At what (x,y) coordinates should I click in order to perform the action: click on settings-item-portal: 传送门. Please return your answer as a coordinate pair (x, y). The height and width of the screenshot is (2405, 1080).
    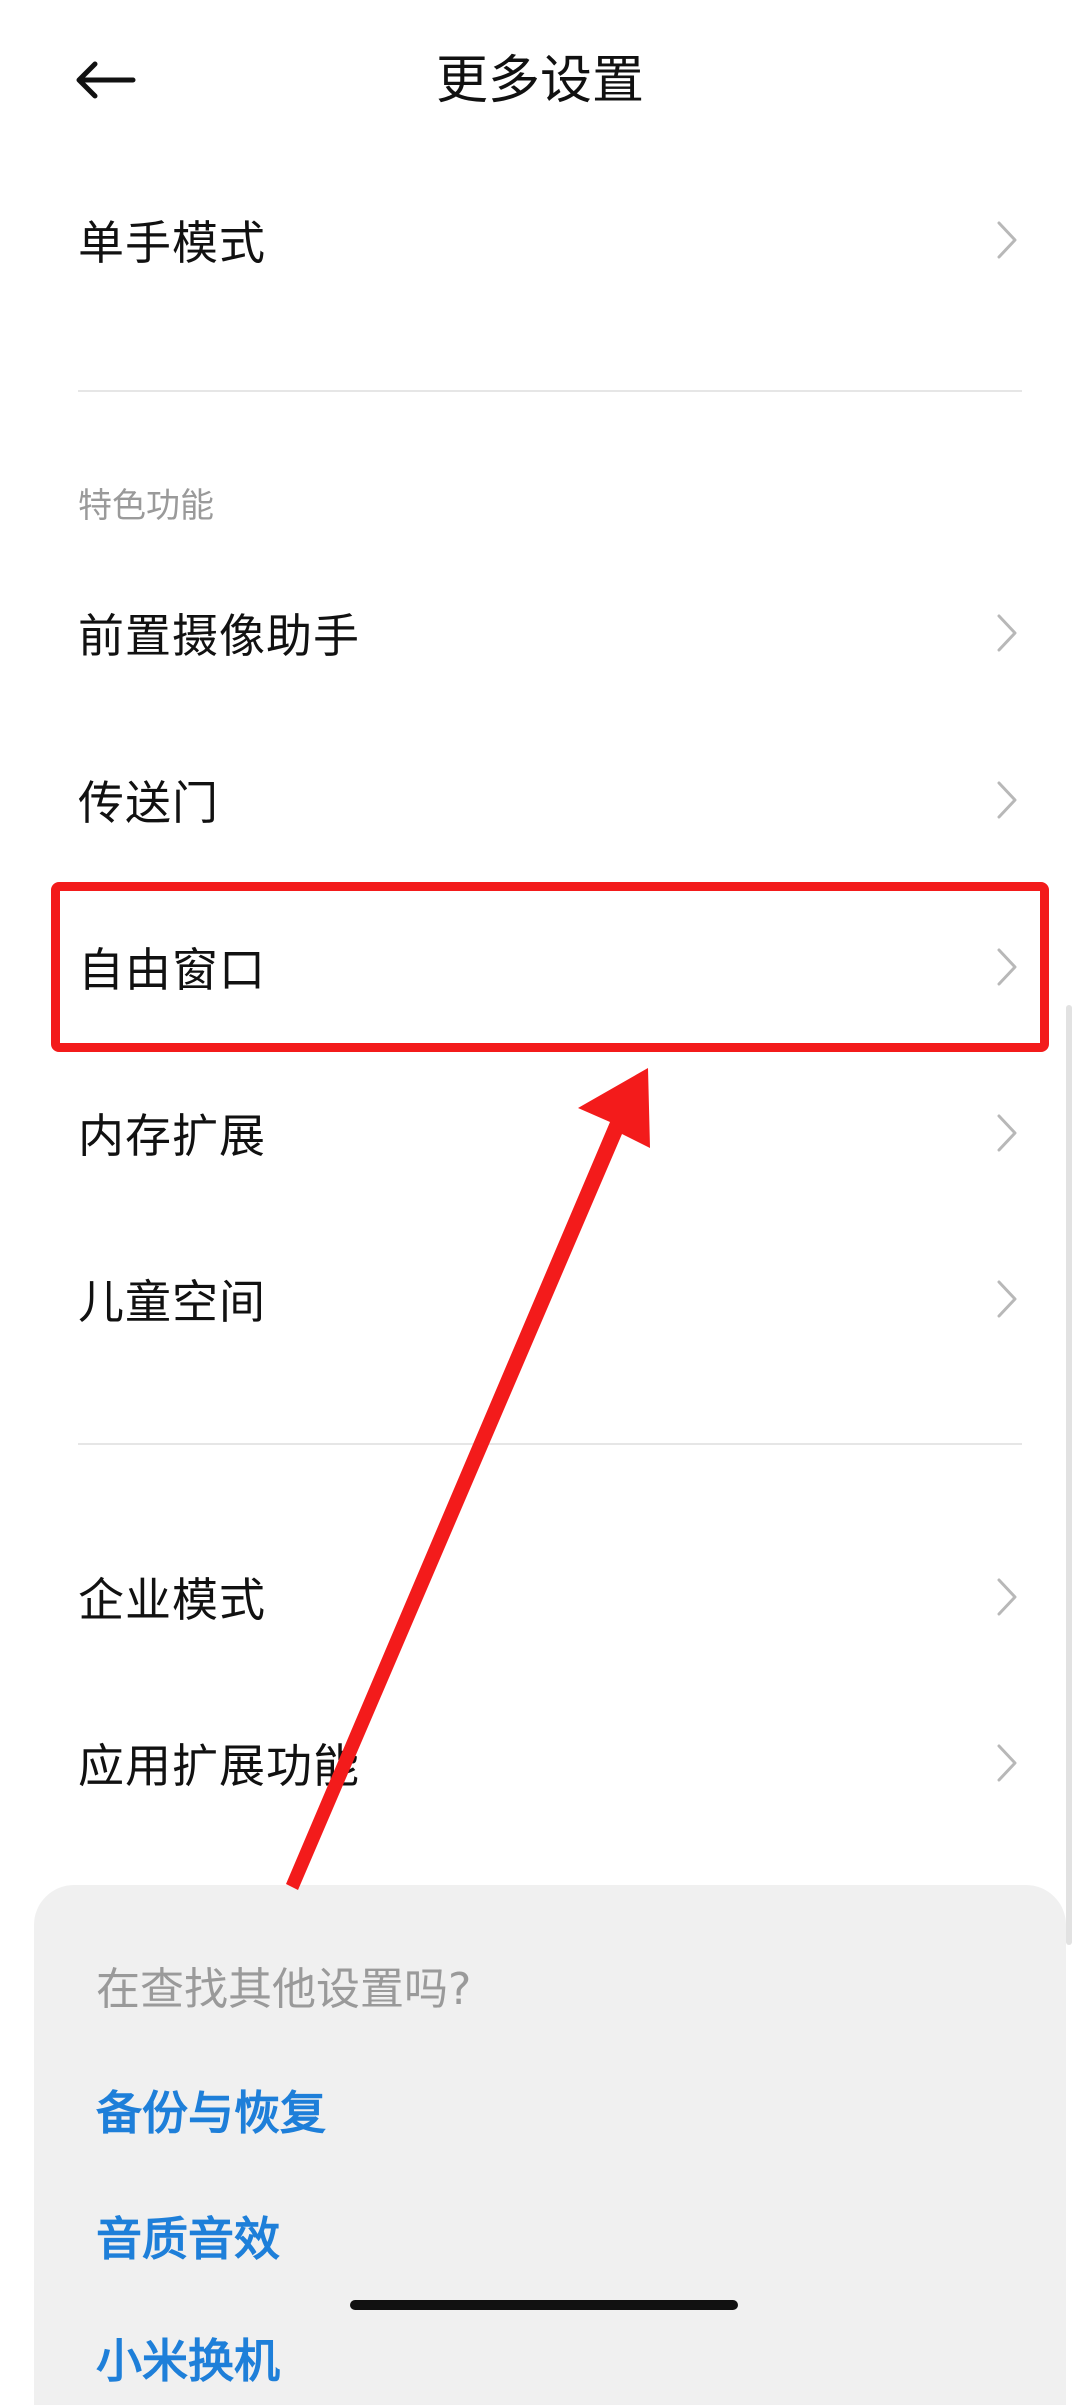
    Looking at the image, I should click on (550, 800).